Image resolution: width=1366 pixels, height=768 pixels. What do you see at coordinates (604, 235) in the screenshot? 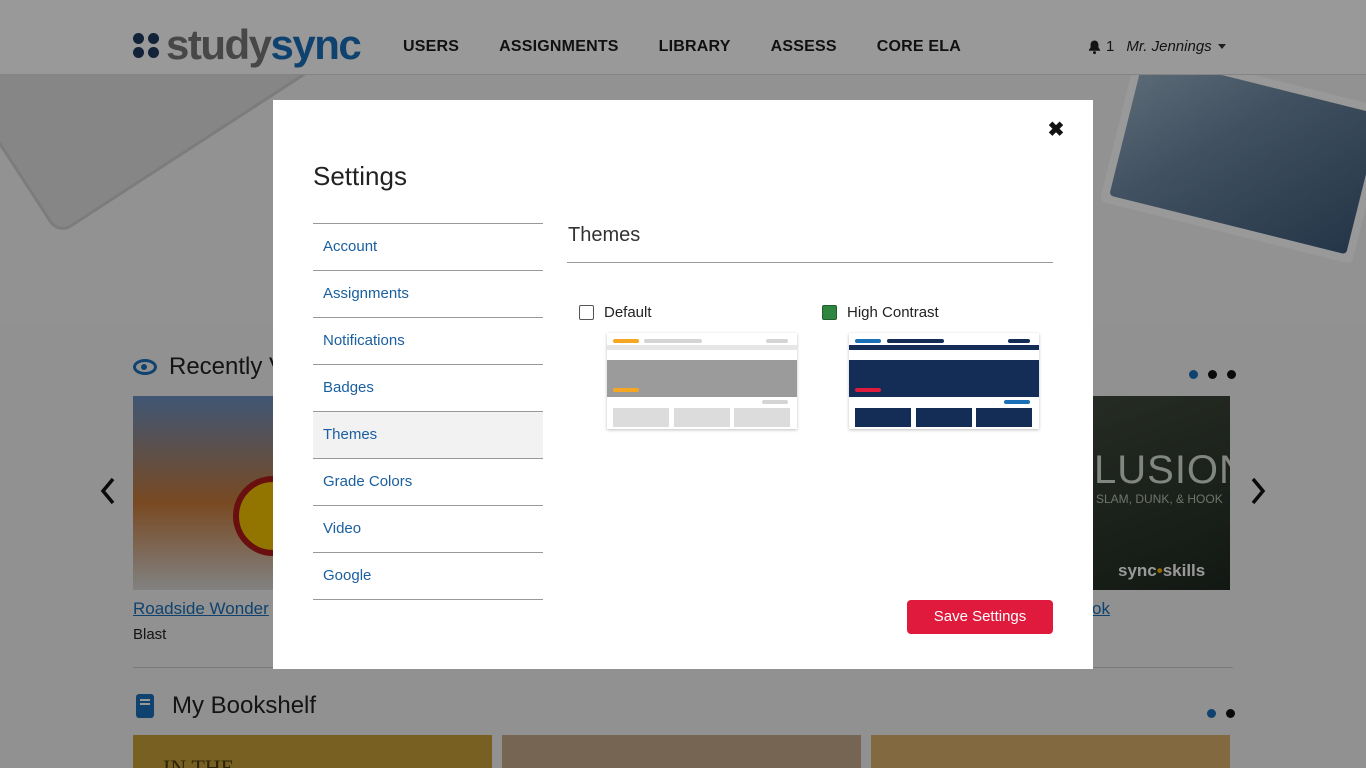
I see `panel-title: Themes` at bounding box center [604, 235].